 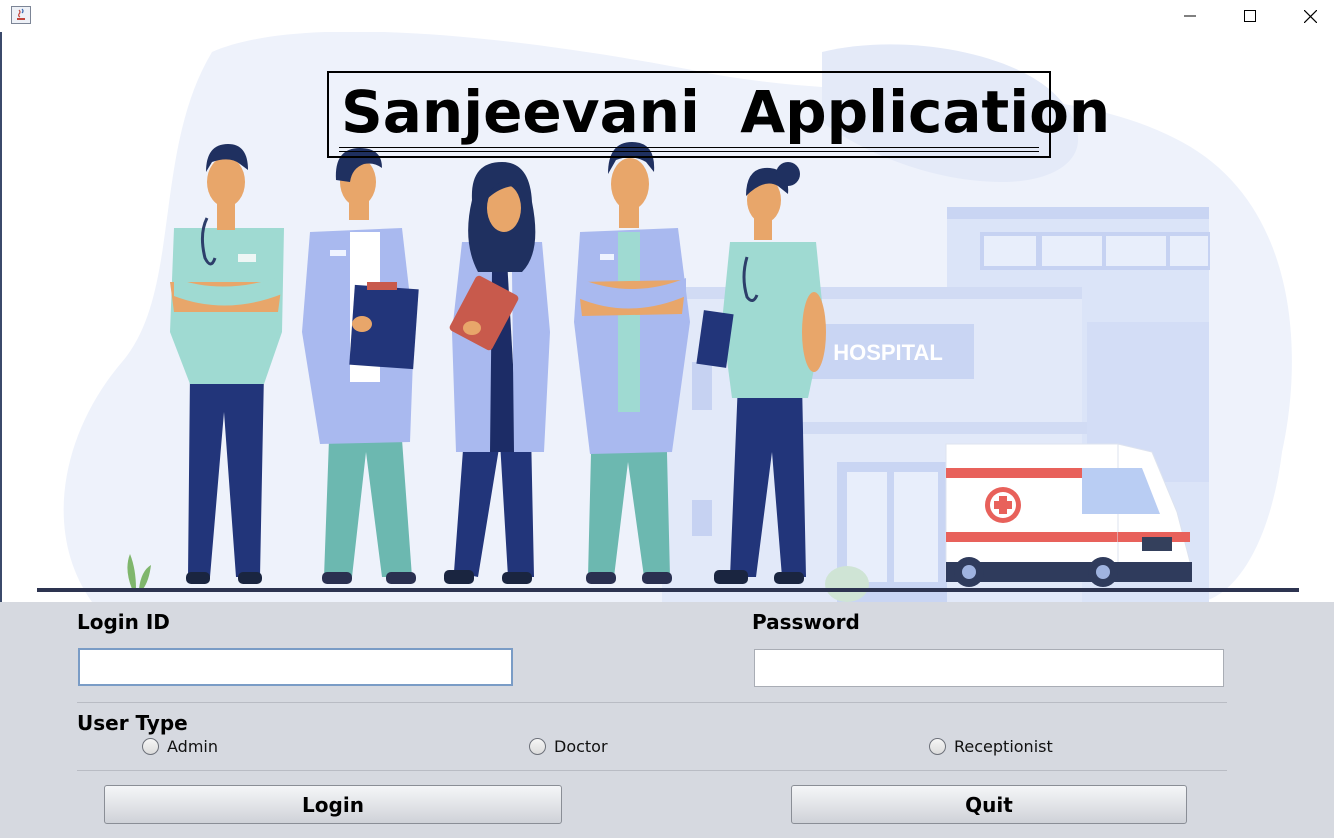 What do you see at coordinates (668, 590) in the screenshot?
I see `ground-line` at bounding box center [668, 590].